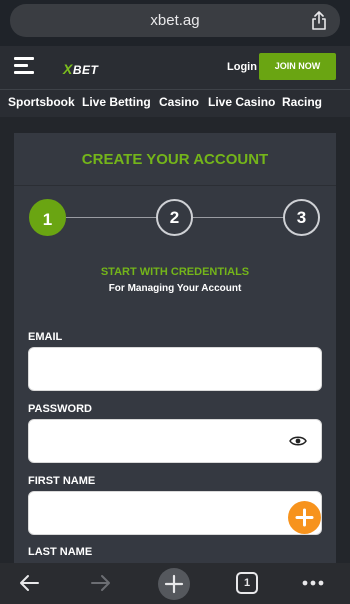  What do you see at coordinates (101, 583) in the screenshot?
I see `forward-arrow-icon` at bounding box center [101, 583].